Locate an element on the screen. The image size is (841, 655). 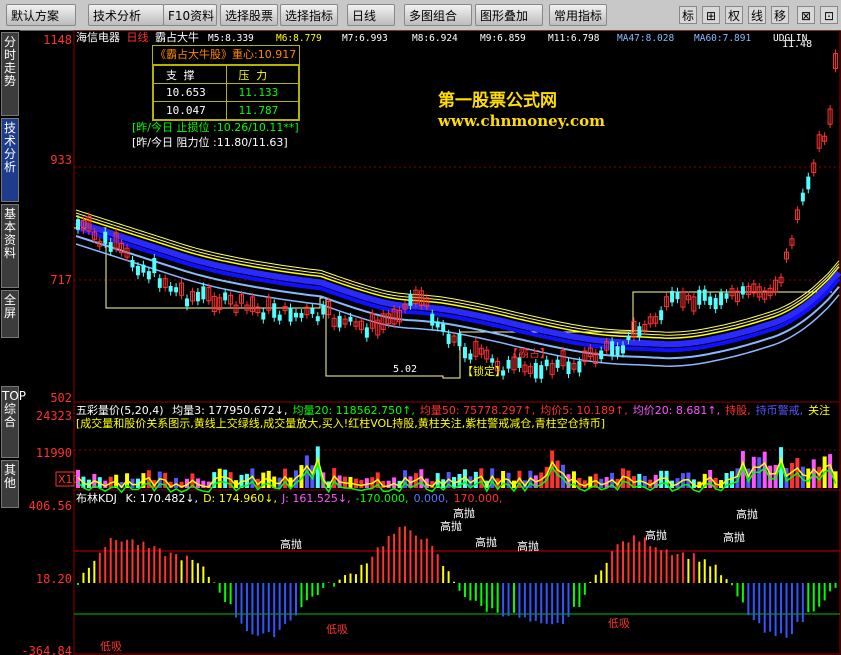
mark-button: 标 is located at coordinates (688, 15).